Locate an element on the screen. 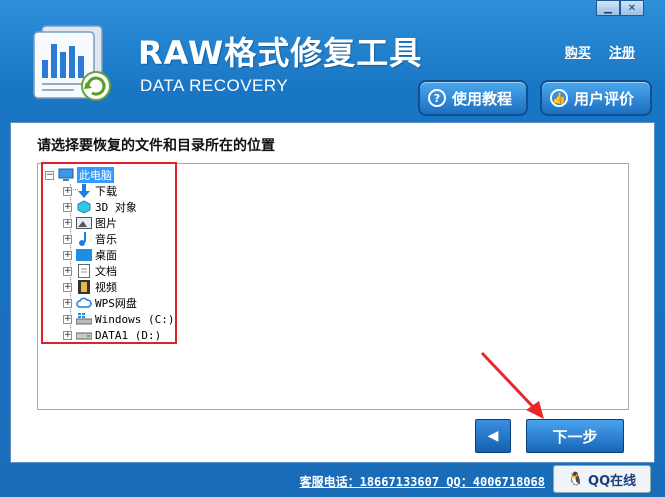 The image size is (665, 497). review-button: 👍 用户评价 is located at coordinates (596, 98).